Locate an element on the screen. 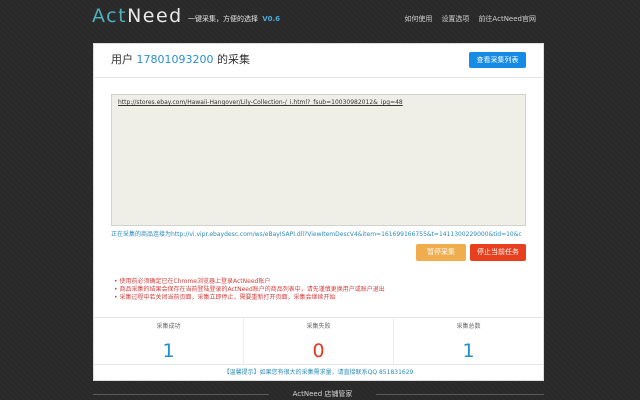 The width and height of the screenshot is (640, 400). title-prefix: 用户 is located at coordinates (122, 59).